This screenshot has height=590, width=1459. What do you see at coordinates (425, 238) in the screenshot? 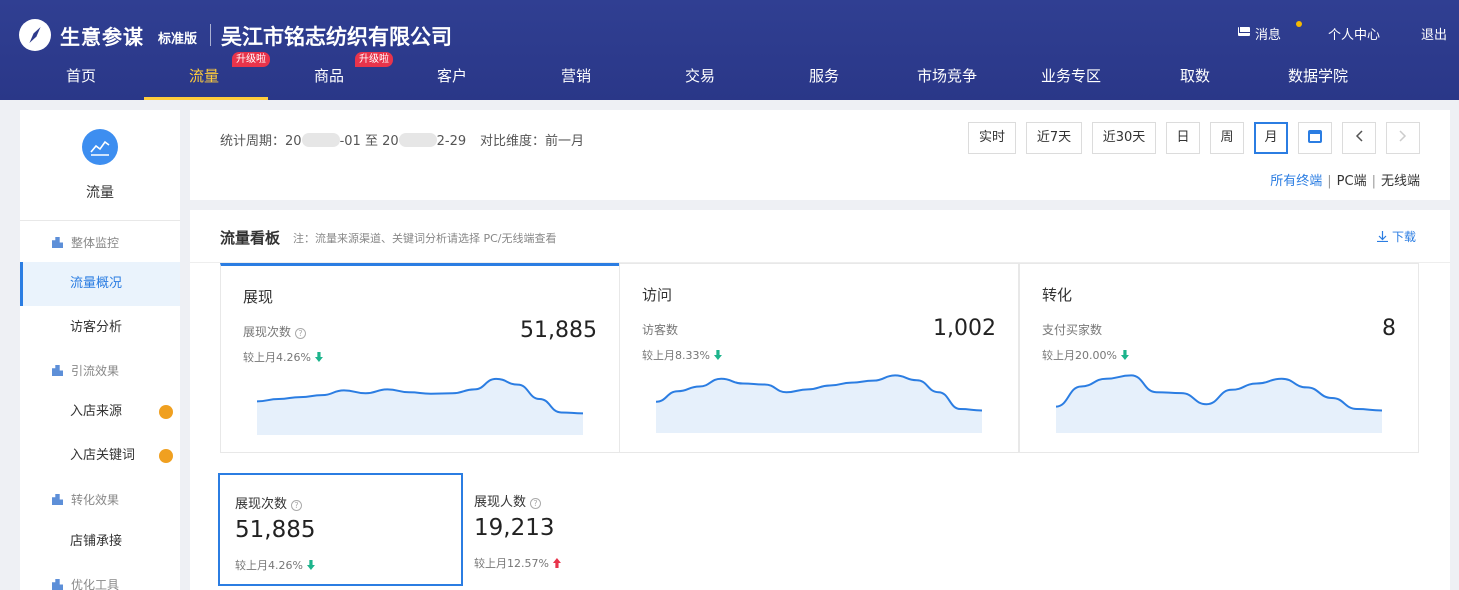
I see `panel-note: 注：流量来源渠道、关键词分析请选择 PC/无线端查看` at bounding box center [425, 238].